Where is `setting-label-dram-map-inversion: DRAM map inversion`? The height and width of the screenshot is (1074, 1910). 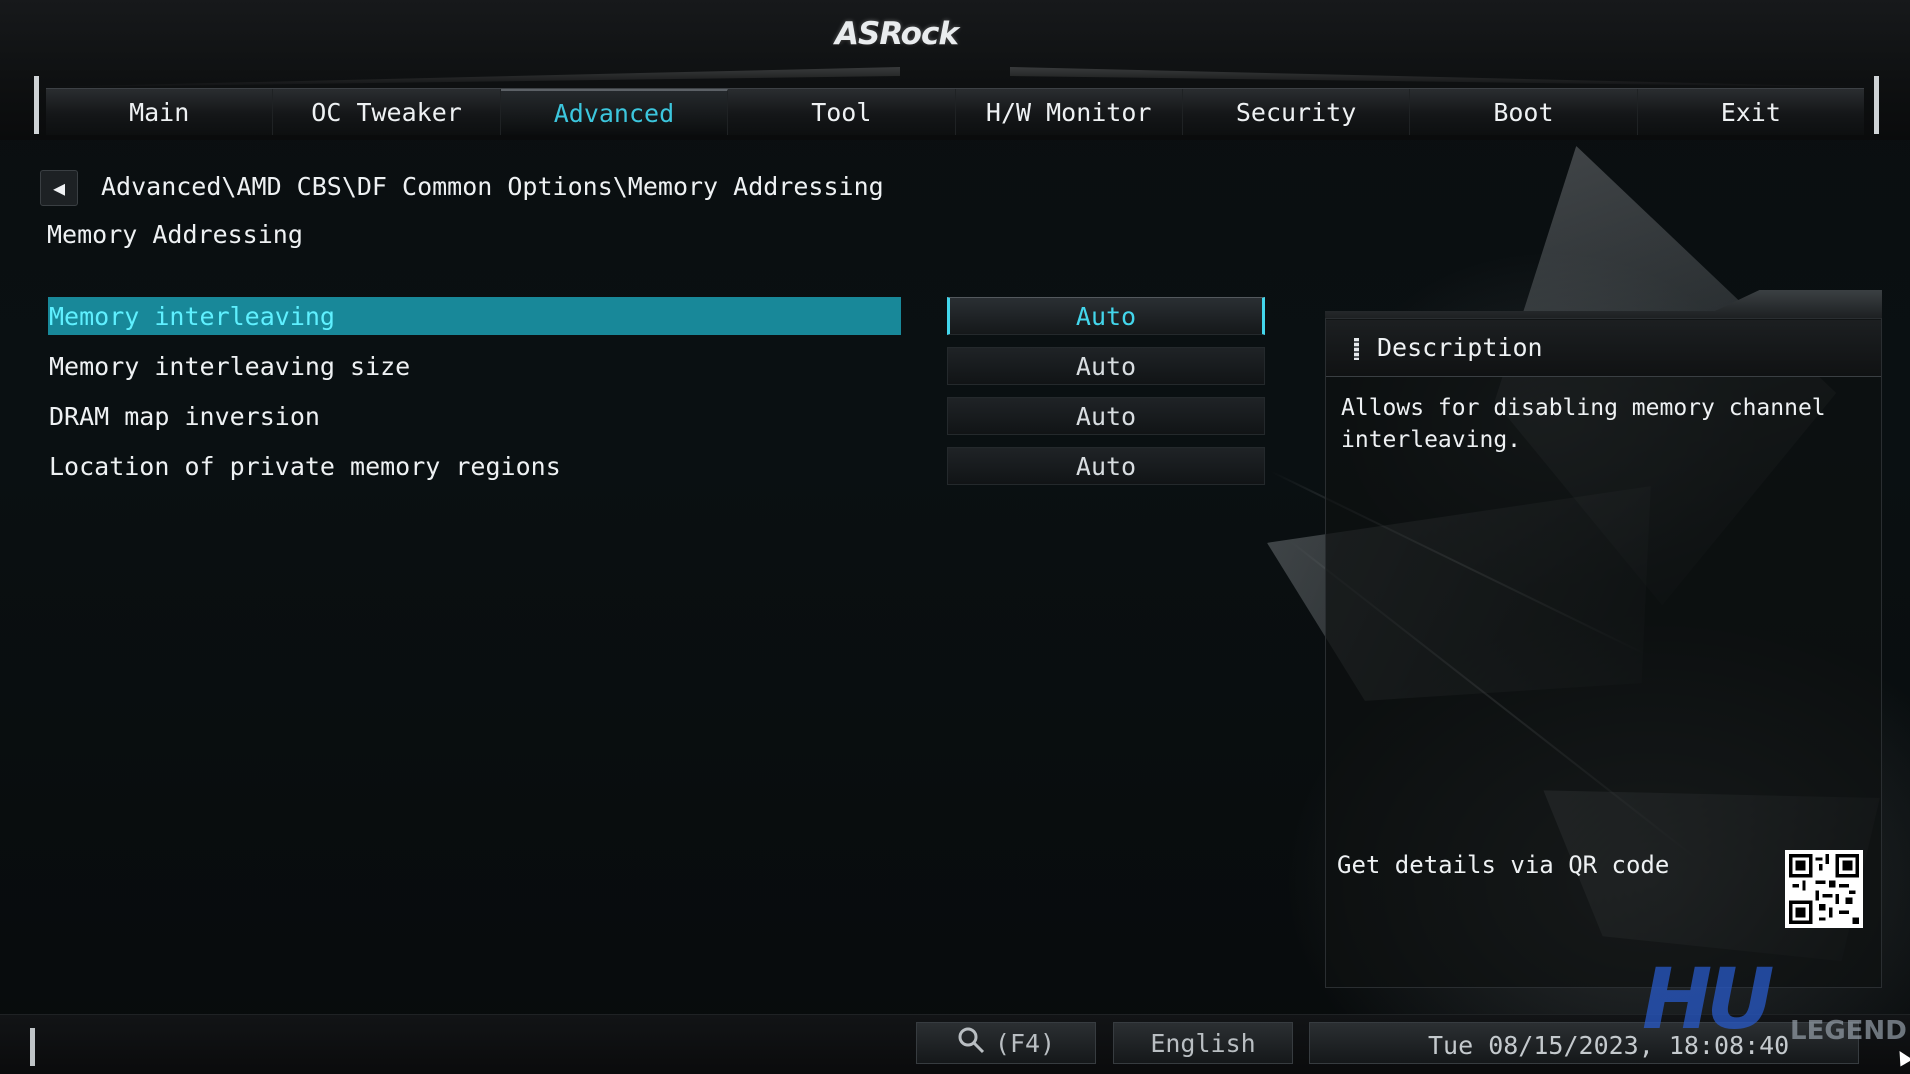 setting-label-dram-map-inversion: DRAM map inversion is located at coordinates (474, 416).